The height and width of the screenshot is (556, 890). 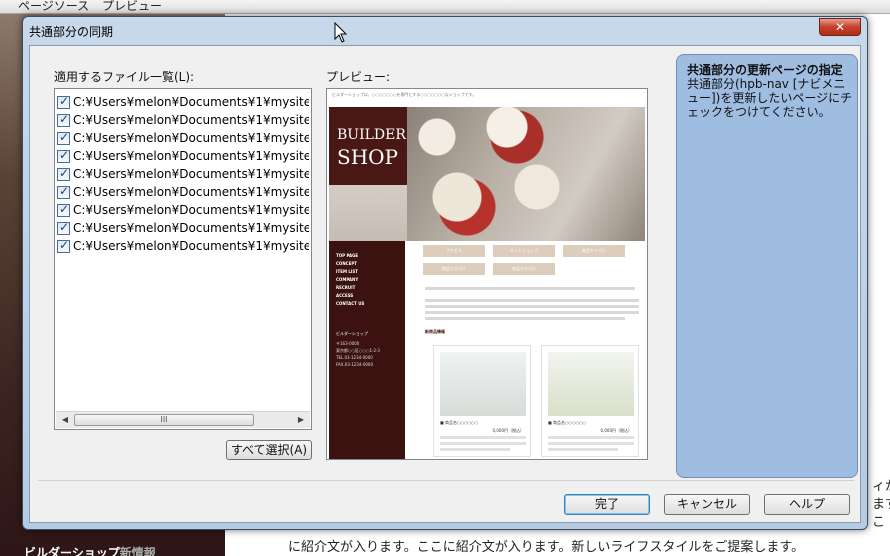 What do you see at coordinates (524, 251) in the screenshot?
I see `preview-button: ネットショップ` at bounding box center [524, 251].